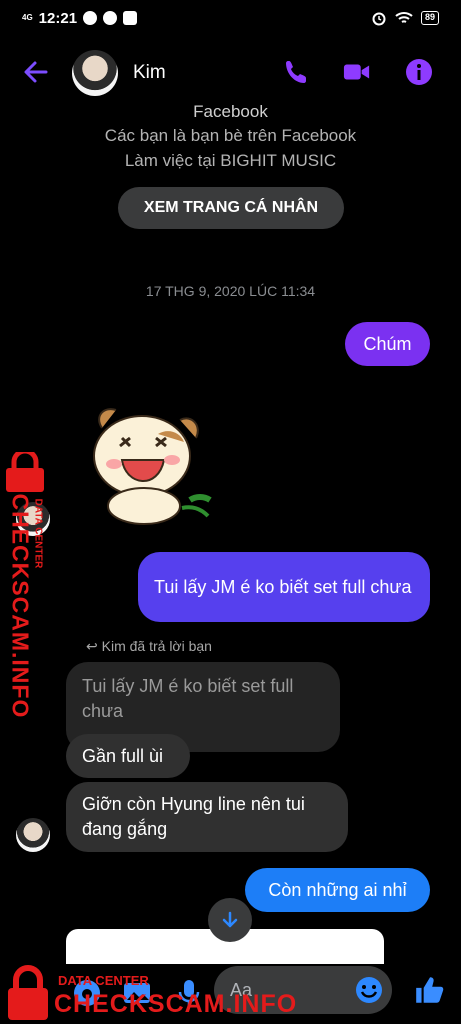 Image resolution: width=461 pixels, height=1024 pixels. What do you see at coordinates (404, 17) in the screenshot?
I see `wifi-icon` at bounding box center [404, 17].